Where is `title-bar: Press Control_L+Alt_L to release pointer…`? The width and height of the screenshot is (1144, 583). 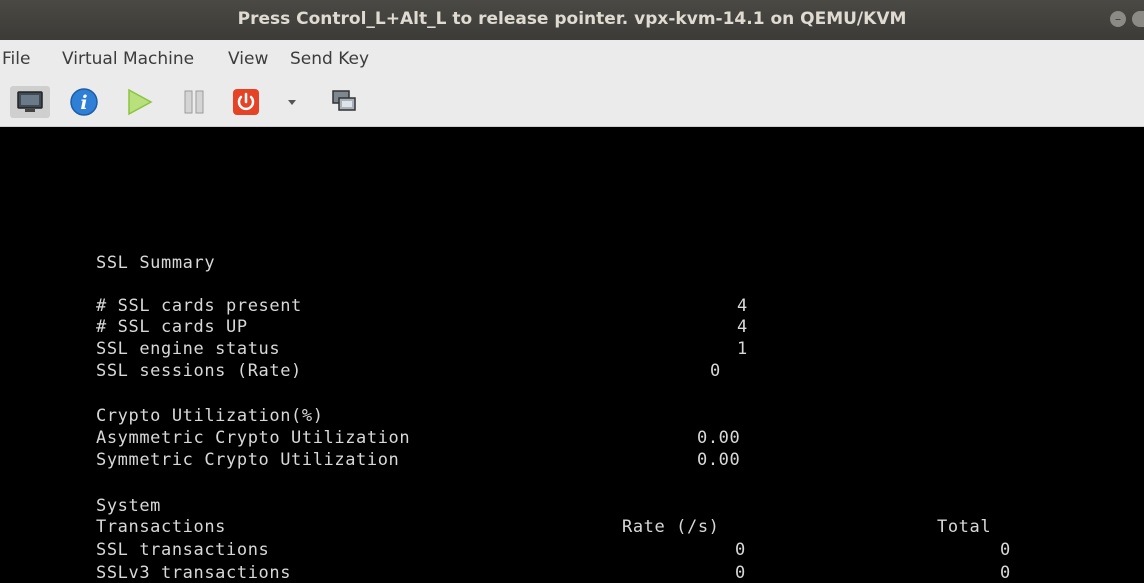
title-bar: Press Control_L+Alt_L to release pointer… is located at coordinates (572, 20).